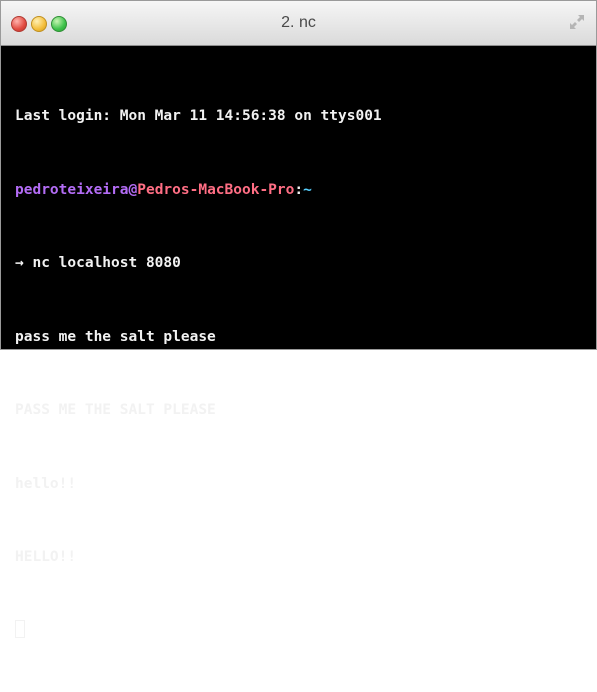 The width and height of the screenshot is (597, 692). Describe the element at coordinates (133, 189) in the screenshot. I see `prompt-at: @` at that location.